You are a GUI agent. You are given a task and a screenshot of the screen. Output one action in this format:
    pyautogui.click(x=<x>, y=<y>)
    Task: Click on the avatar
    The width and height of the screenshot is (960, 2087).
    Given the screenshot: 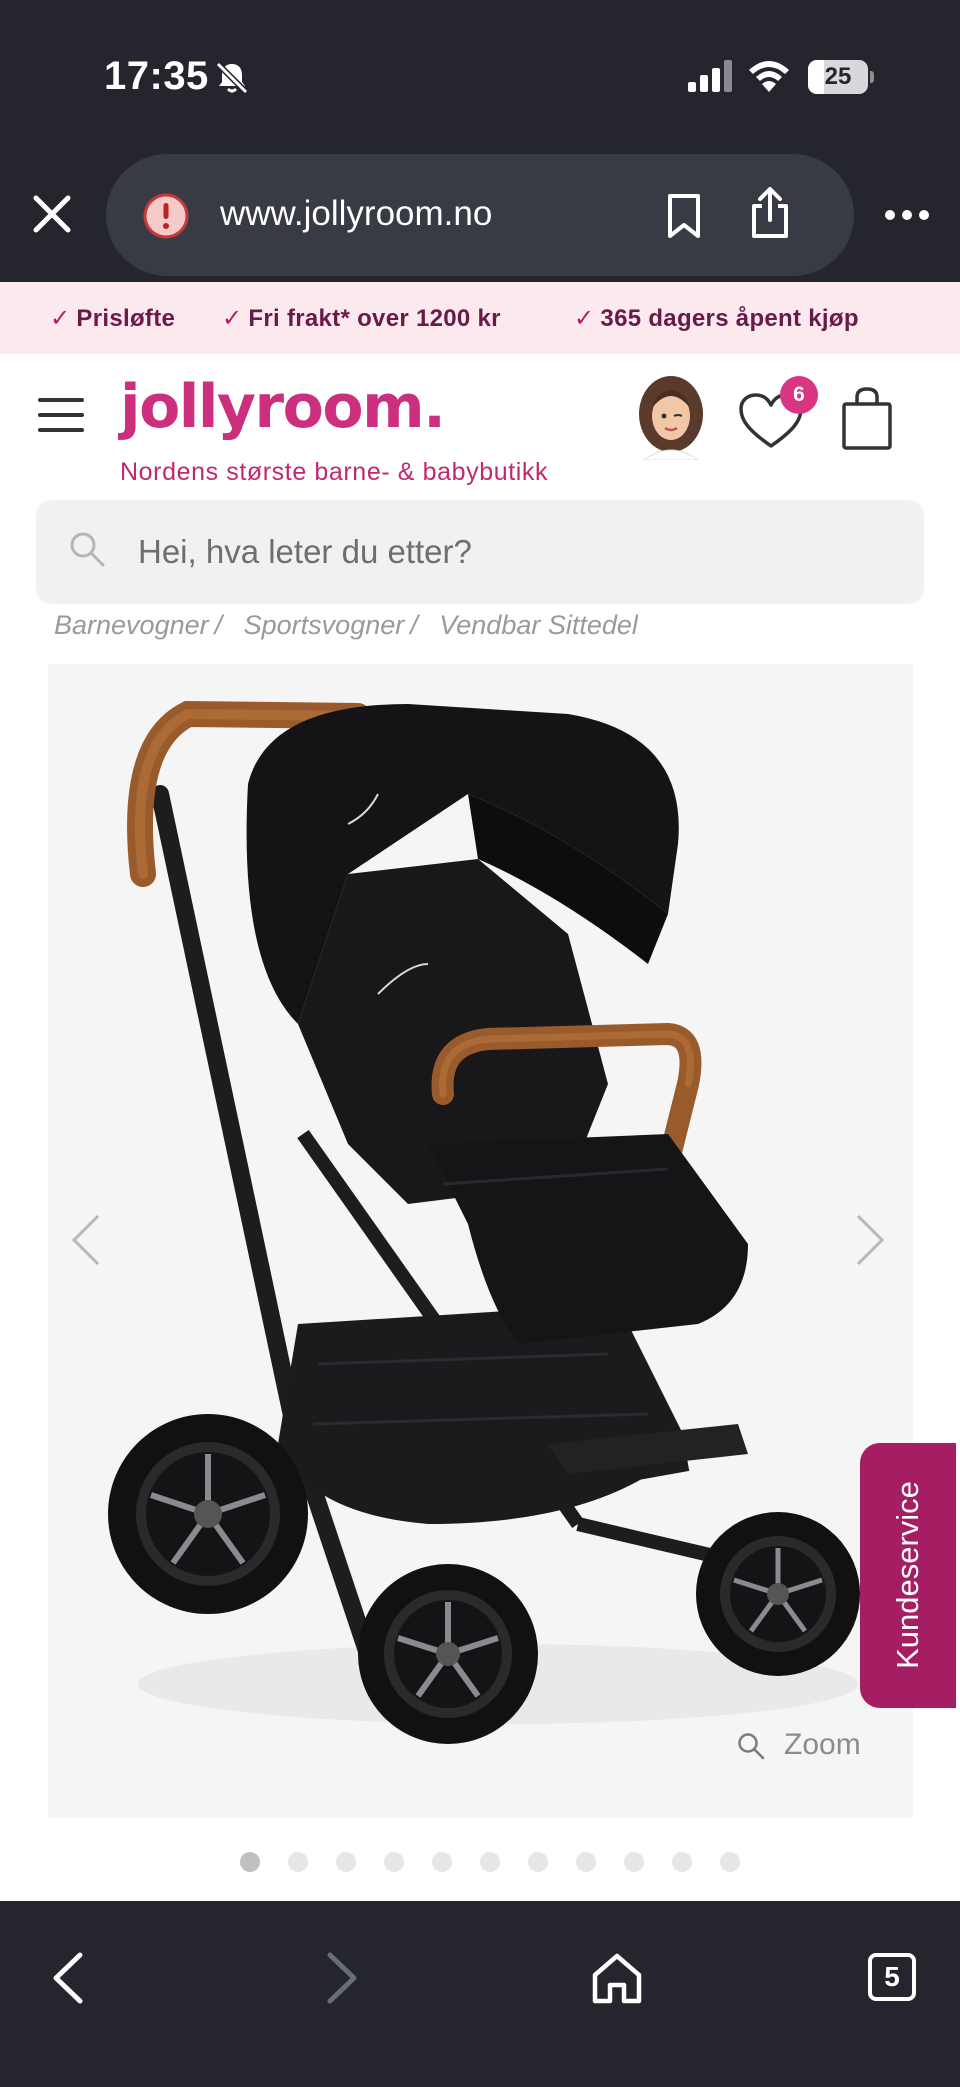 What is the action you would take?
    pyautogui.click(x=671, y=417)
    